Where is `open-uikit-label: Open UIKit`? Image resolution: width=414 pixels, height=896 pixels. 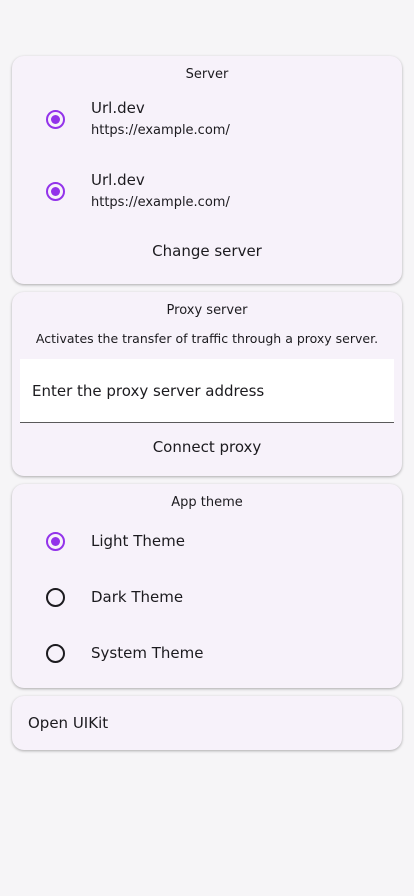
open-uikit-label: Open UIKit is located at coordinates (68, 723).